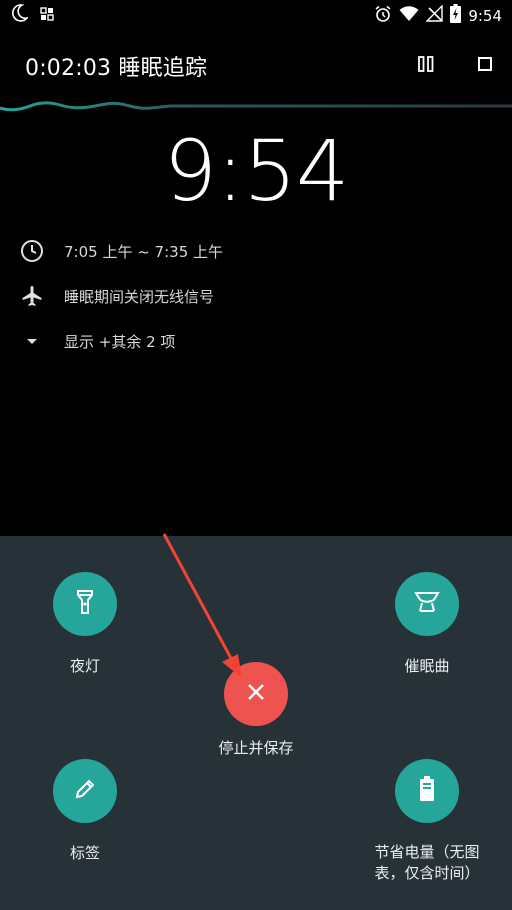  I want to click on airplane-mode-text: 睡眠期间关闭无线信号, so click(139, 296).